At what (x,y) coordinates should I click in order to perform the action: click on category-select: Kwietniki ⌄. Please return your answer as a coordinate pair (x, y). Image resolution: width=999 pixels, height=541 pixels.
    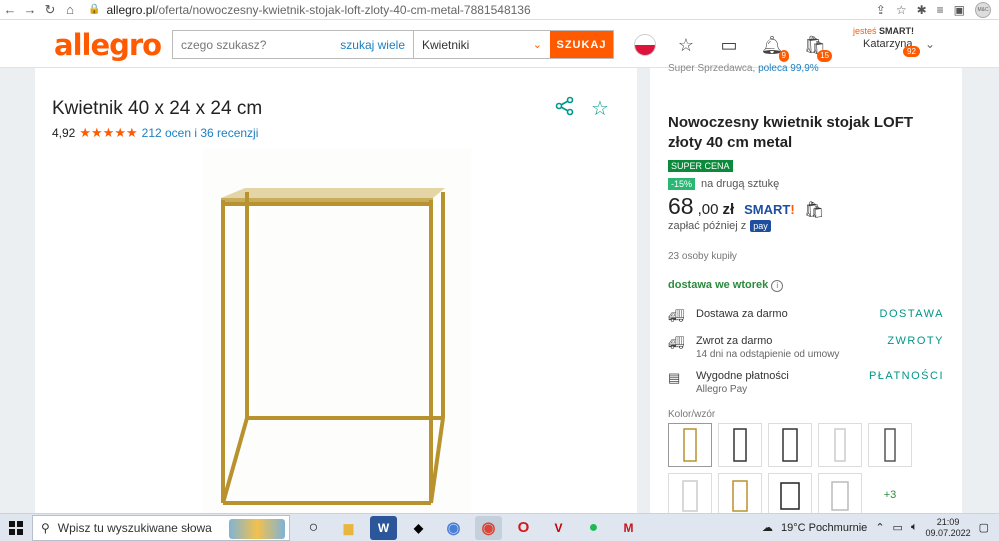
    Looking at the image, I should click on (481, 44).